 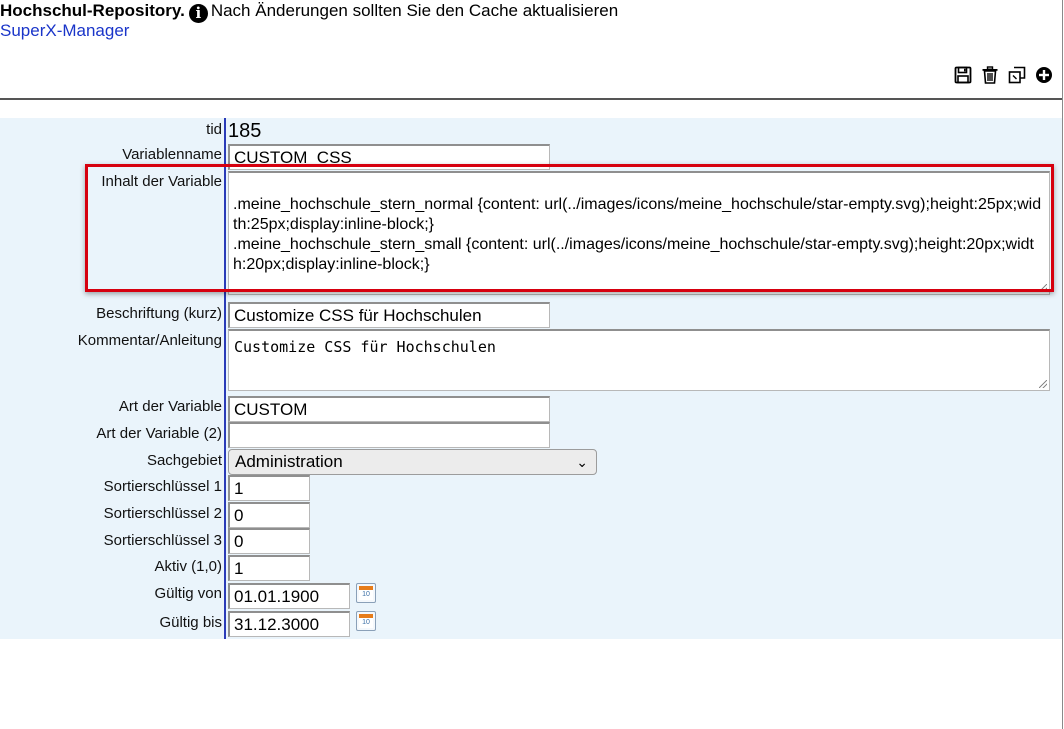 What do you see at coordinates (269, 488) in the screenshot?
I see `sort1-input: 1` at bounding box center [269, 488].